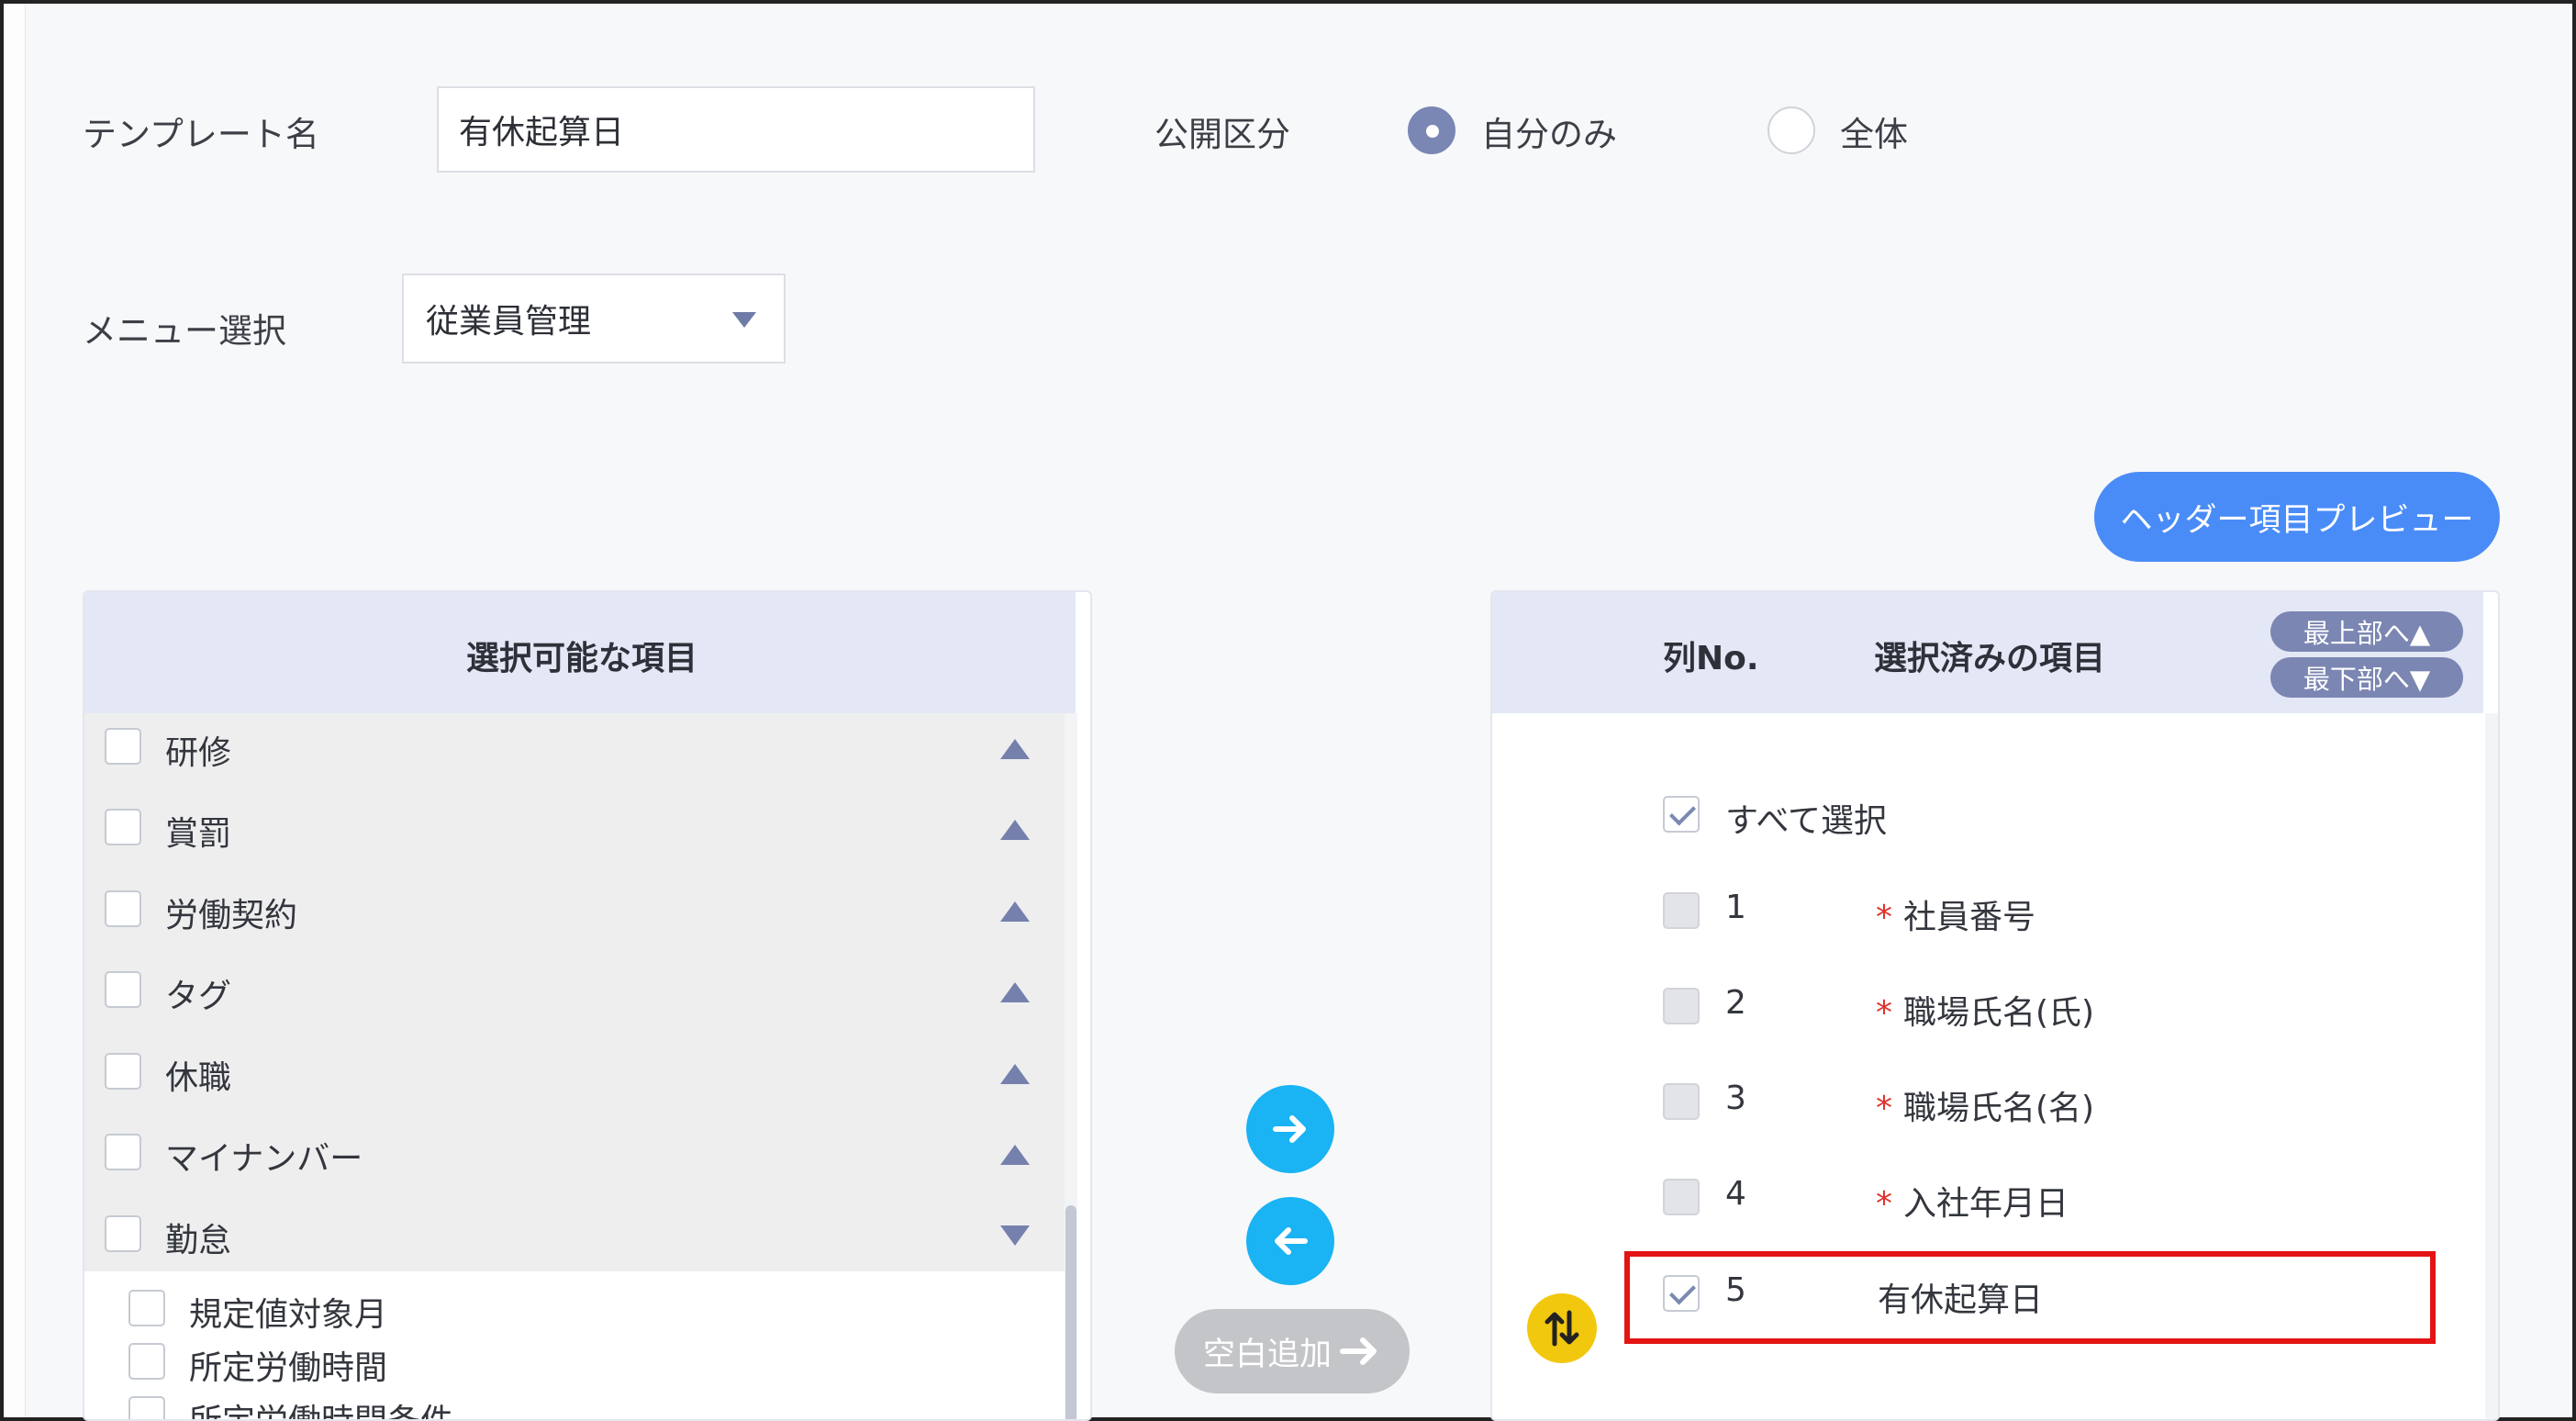 This screenshot has height=1421, width=2576. Describe the element at coordinates (123, 908) in the screenshot. I see `group-checkbox-rodokeiyaku` at that location.